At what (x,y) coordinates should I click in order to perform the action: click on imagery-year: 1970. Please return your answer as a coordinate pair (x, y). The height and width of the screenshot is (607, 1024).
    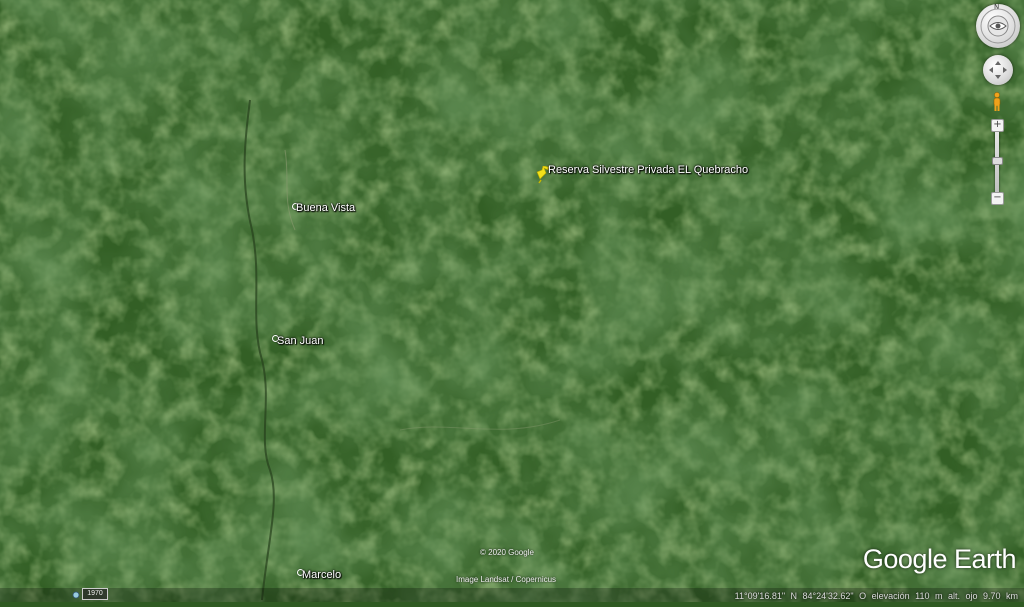
    Looking at the image, I should click on (95, 594).